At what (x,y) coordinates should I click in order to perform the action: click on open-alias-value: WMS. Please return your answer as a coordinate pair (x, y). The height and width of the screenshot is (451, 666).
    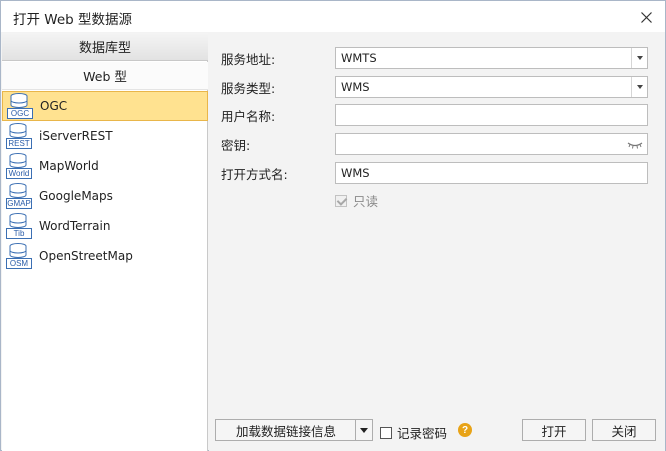
    Looking at the image, I should click on (355, 173).